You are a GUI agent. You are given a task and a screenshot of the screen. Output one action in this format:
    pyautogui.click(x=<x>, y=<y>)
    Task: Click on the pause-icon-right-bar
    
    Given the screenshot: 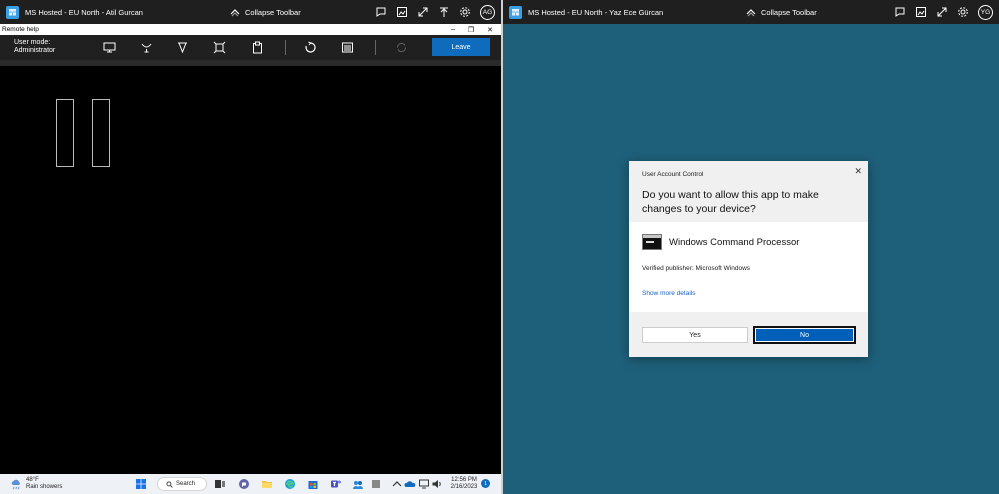 What is the action you would take?
    pyautogui.click(x=101, y=133)
    